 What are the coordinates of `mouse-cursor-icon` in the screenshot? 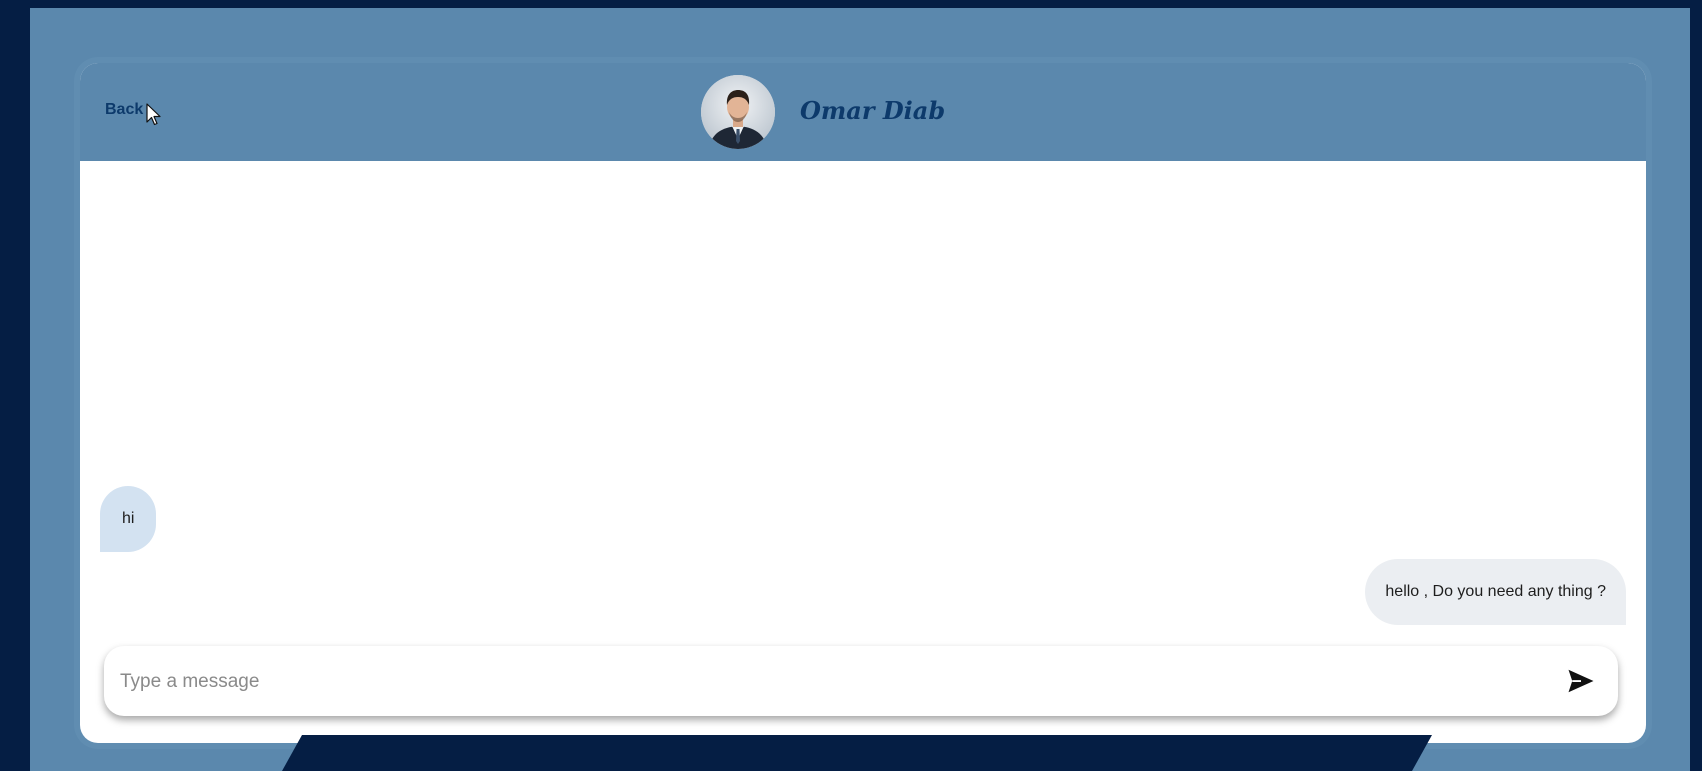 It's located at (153, 114).